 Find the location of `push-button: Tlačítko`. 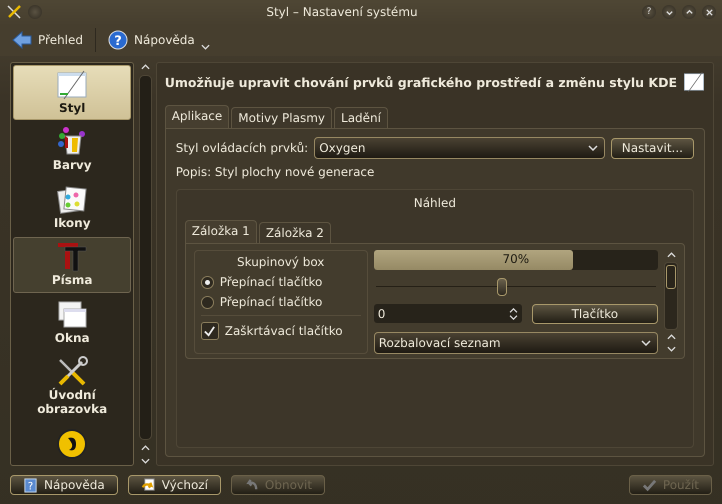

push-button: Tlačítko is located at coordinates (595, 314).